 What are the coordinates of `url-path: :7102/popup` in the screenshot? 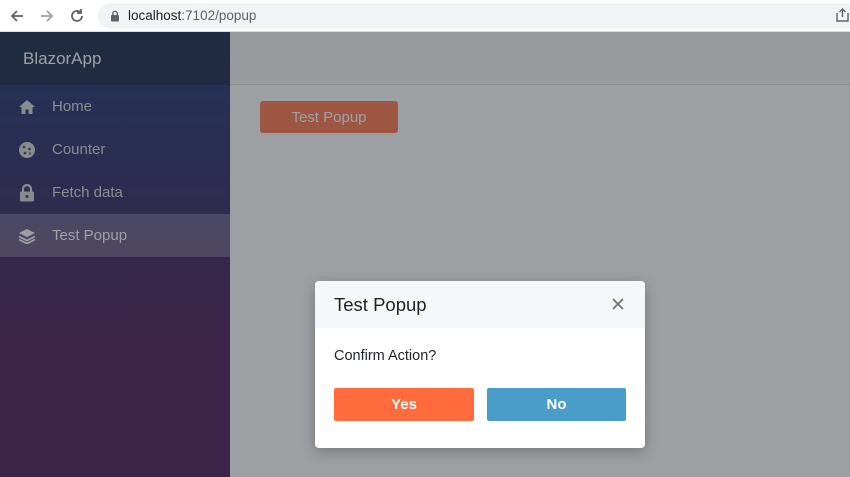 It's located at (219, 15).